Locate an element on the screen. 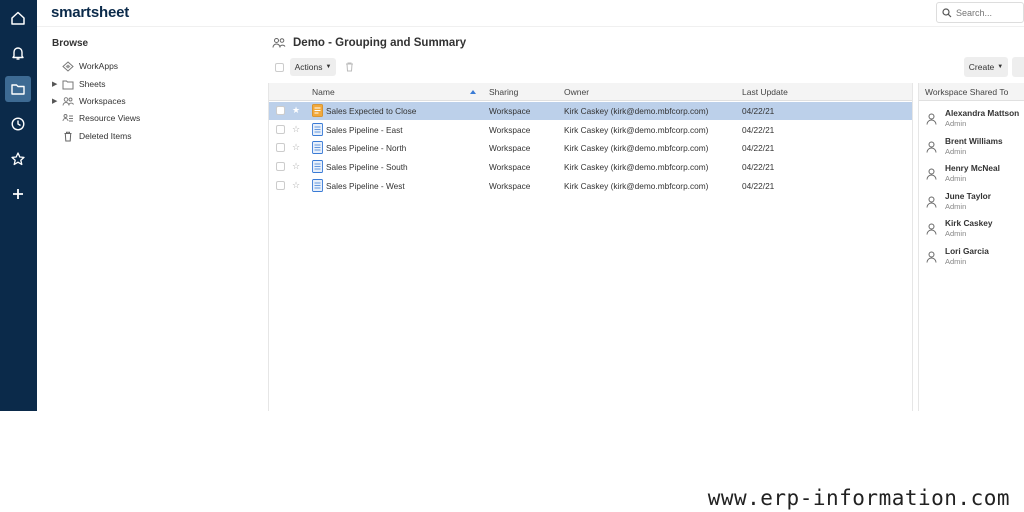 The width and height of the screenshot is (1024, 512). column-header-sharing: Sharing is located at coordinates (503, 92).